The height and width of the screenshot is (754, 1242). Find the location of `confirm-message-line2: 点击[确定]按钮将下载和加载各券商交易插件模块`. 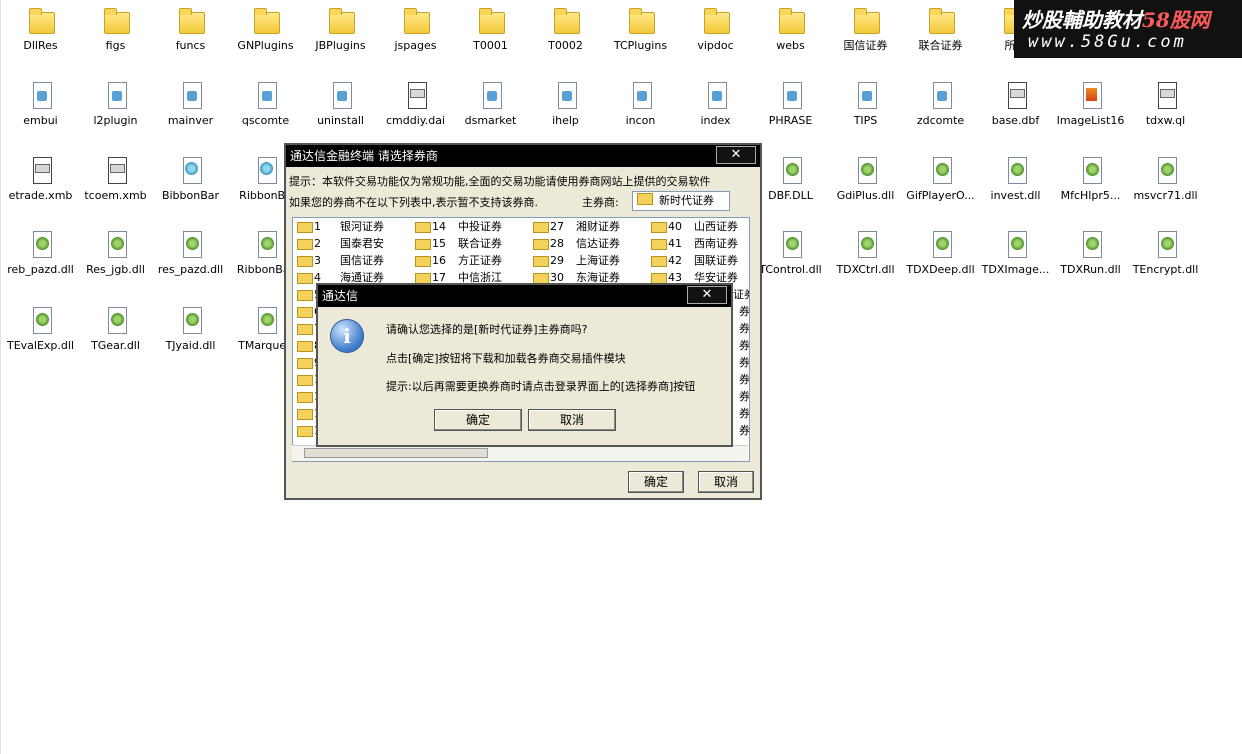

confirm-message-line2: 点击[确定]按钮将下载和加载各券商交易插件模块 is located at coordinates (506, 358).